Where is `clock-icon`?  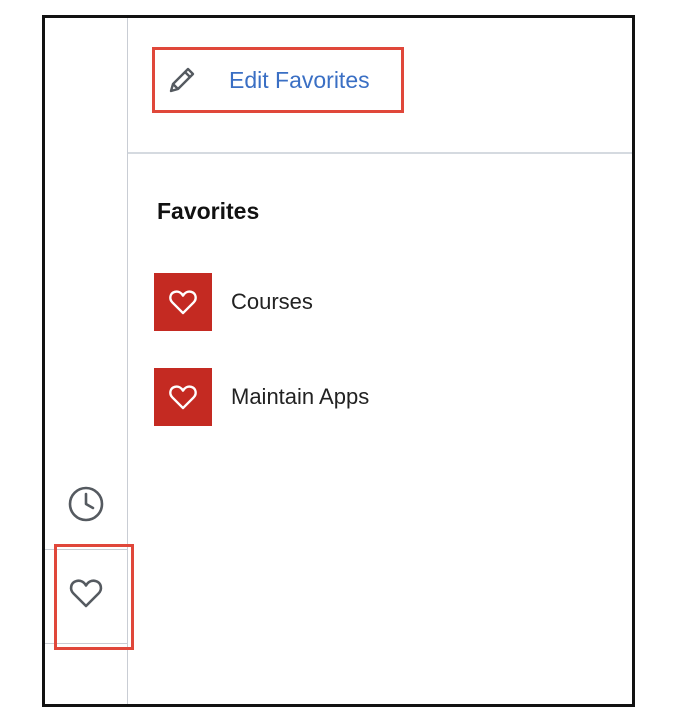
clock-icon is located at coordinates (86, 506).